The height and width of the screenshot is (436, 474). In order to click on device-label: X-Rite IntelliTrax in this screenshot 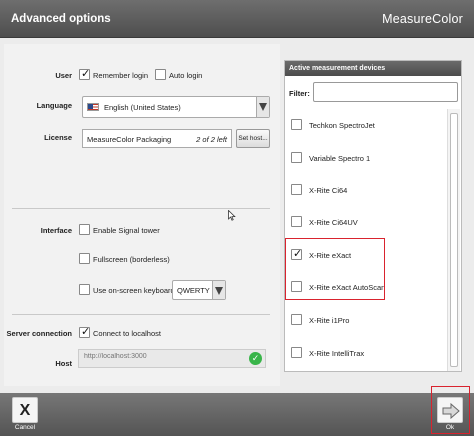, I will do `click(337, 353)`.